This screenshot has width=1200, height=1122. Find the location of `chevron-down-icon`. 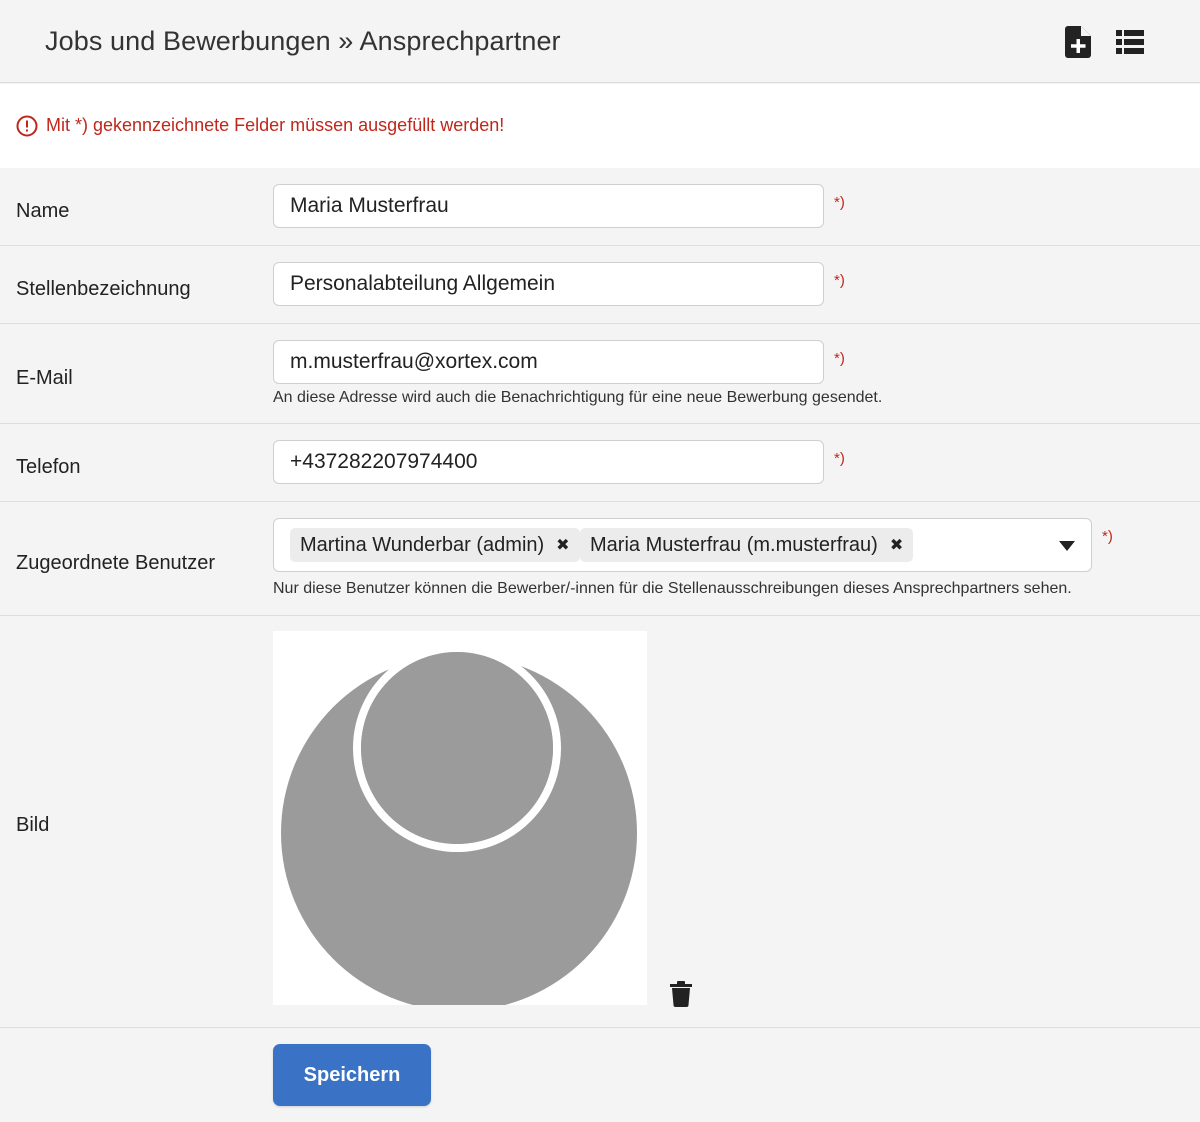

chevron-down-icon is located at coordinates (1067, 546).